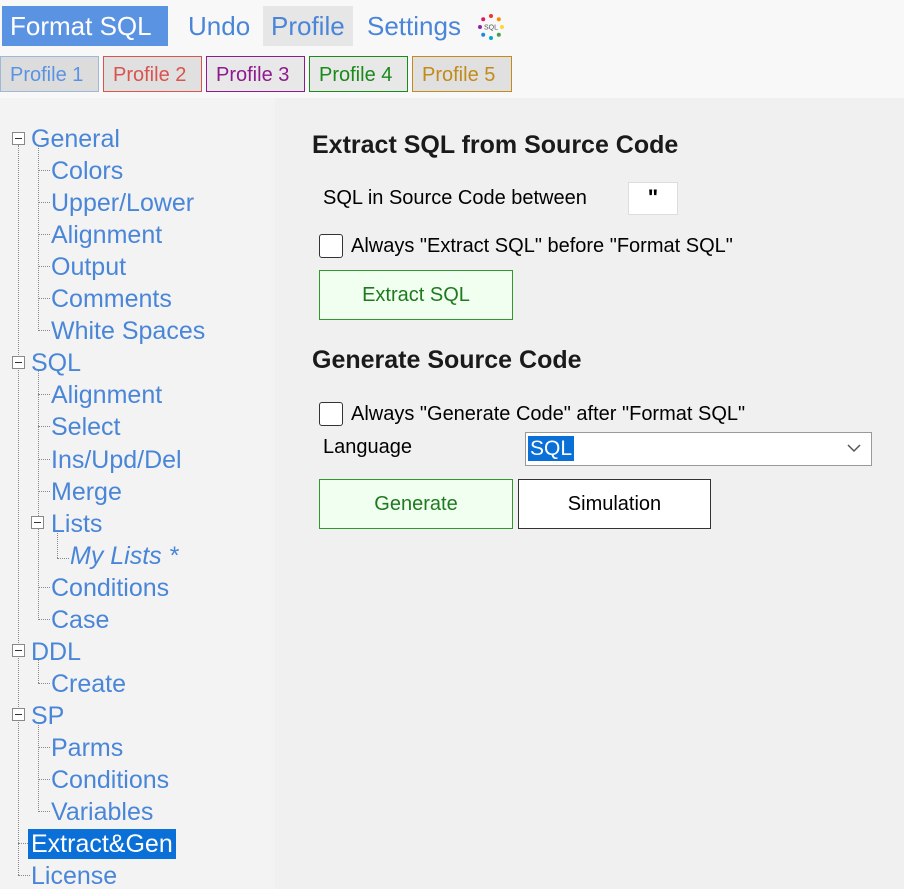  I want to click on tree-item-variables: Variables, so click(102, 812).